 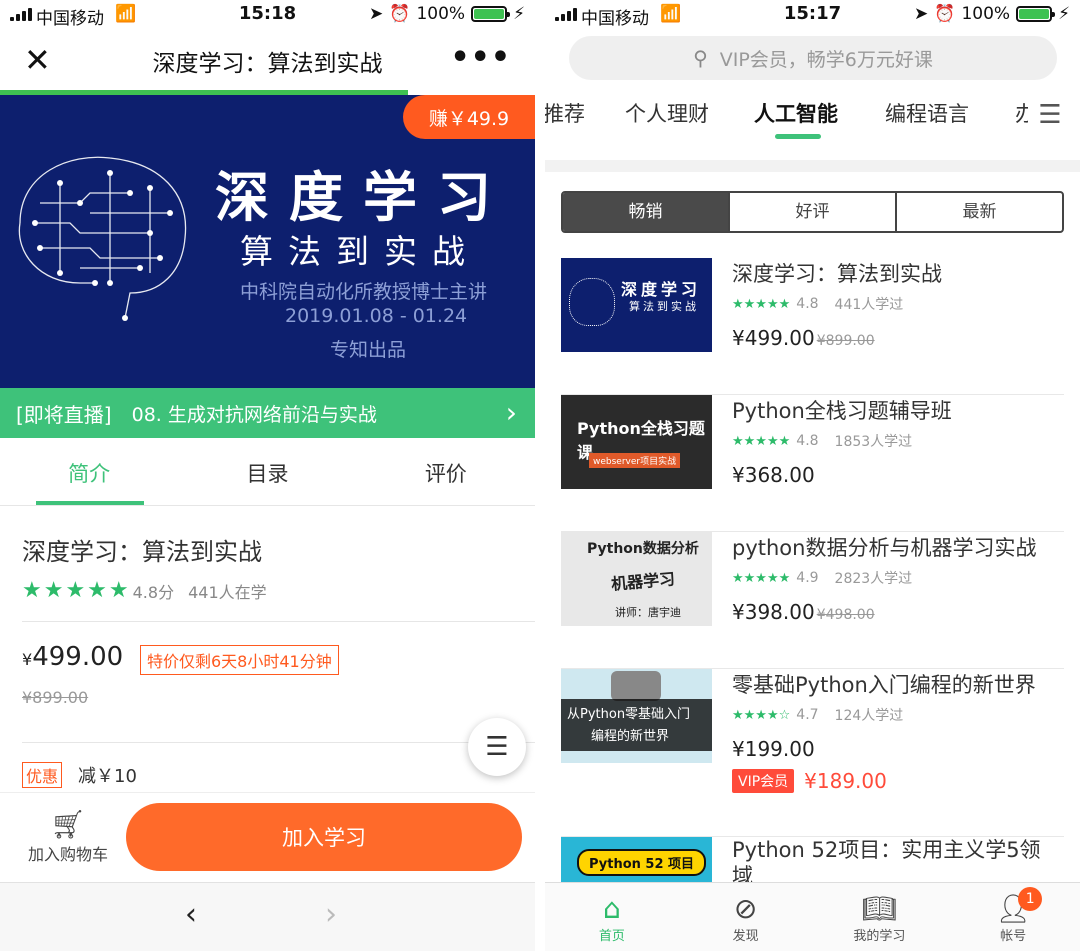 What do you see at coordinates (565, 113) in the screenshot?
I see `tab-recommended: 推荐` at bounding box center [565, 113].